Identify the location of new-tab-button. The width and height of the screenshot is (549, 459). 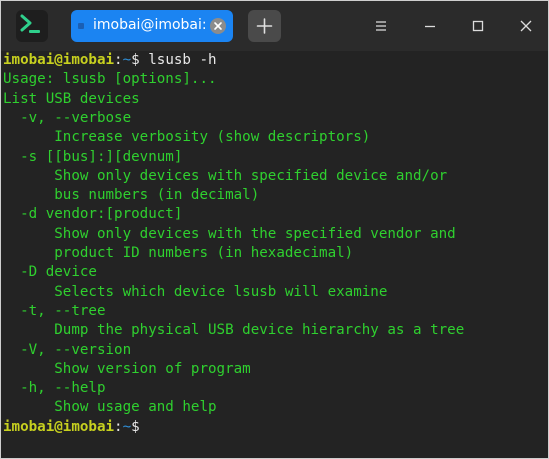
(264, 26).